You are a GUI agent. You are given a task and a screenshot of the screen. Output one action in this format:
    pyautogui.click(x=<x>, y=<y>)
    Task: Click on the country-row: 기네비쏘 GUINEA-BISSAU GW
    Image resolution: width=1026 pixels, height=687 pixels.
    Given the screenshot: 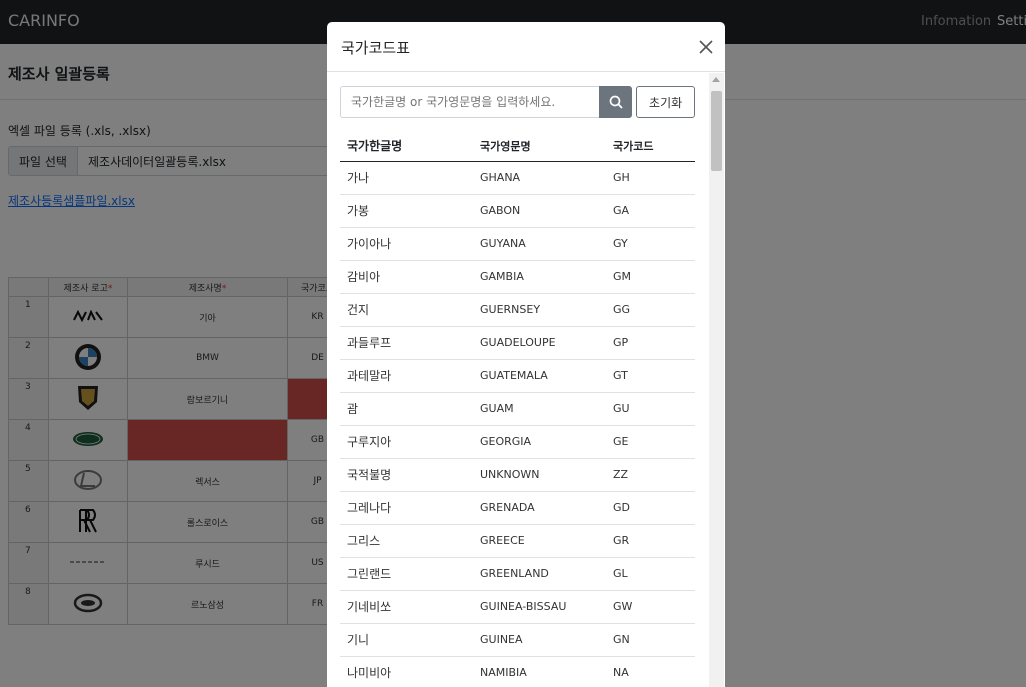 What is the action you would take?
    pyautogui.click(x=517, y=607)
    